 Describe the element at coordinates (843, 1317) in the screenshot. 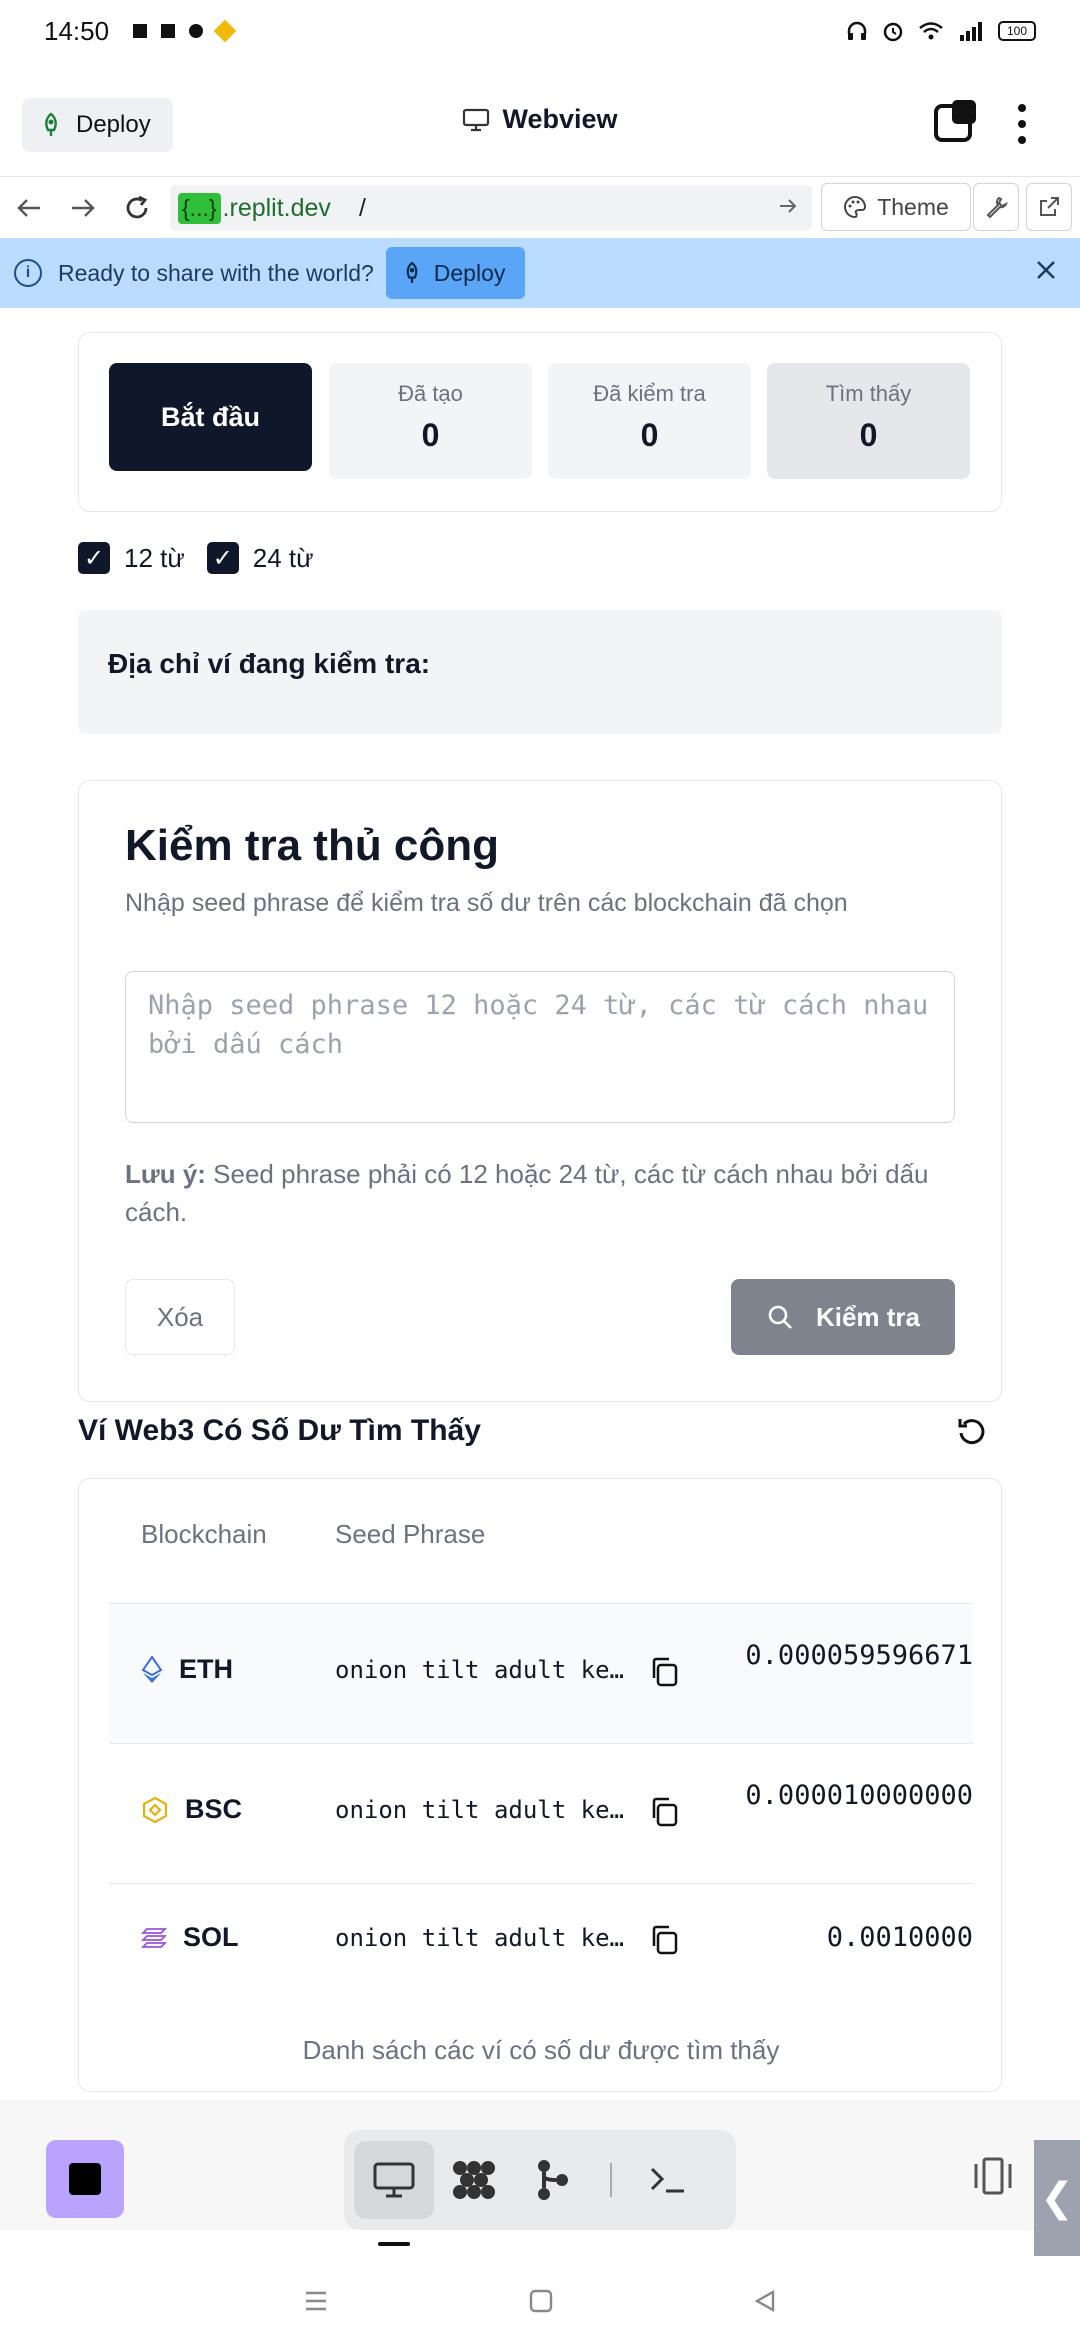

I see `check-button: Kiểm tra` at that location.